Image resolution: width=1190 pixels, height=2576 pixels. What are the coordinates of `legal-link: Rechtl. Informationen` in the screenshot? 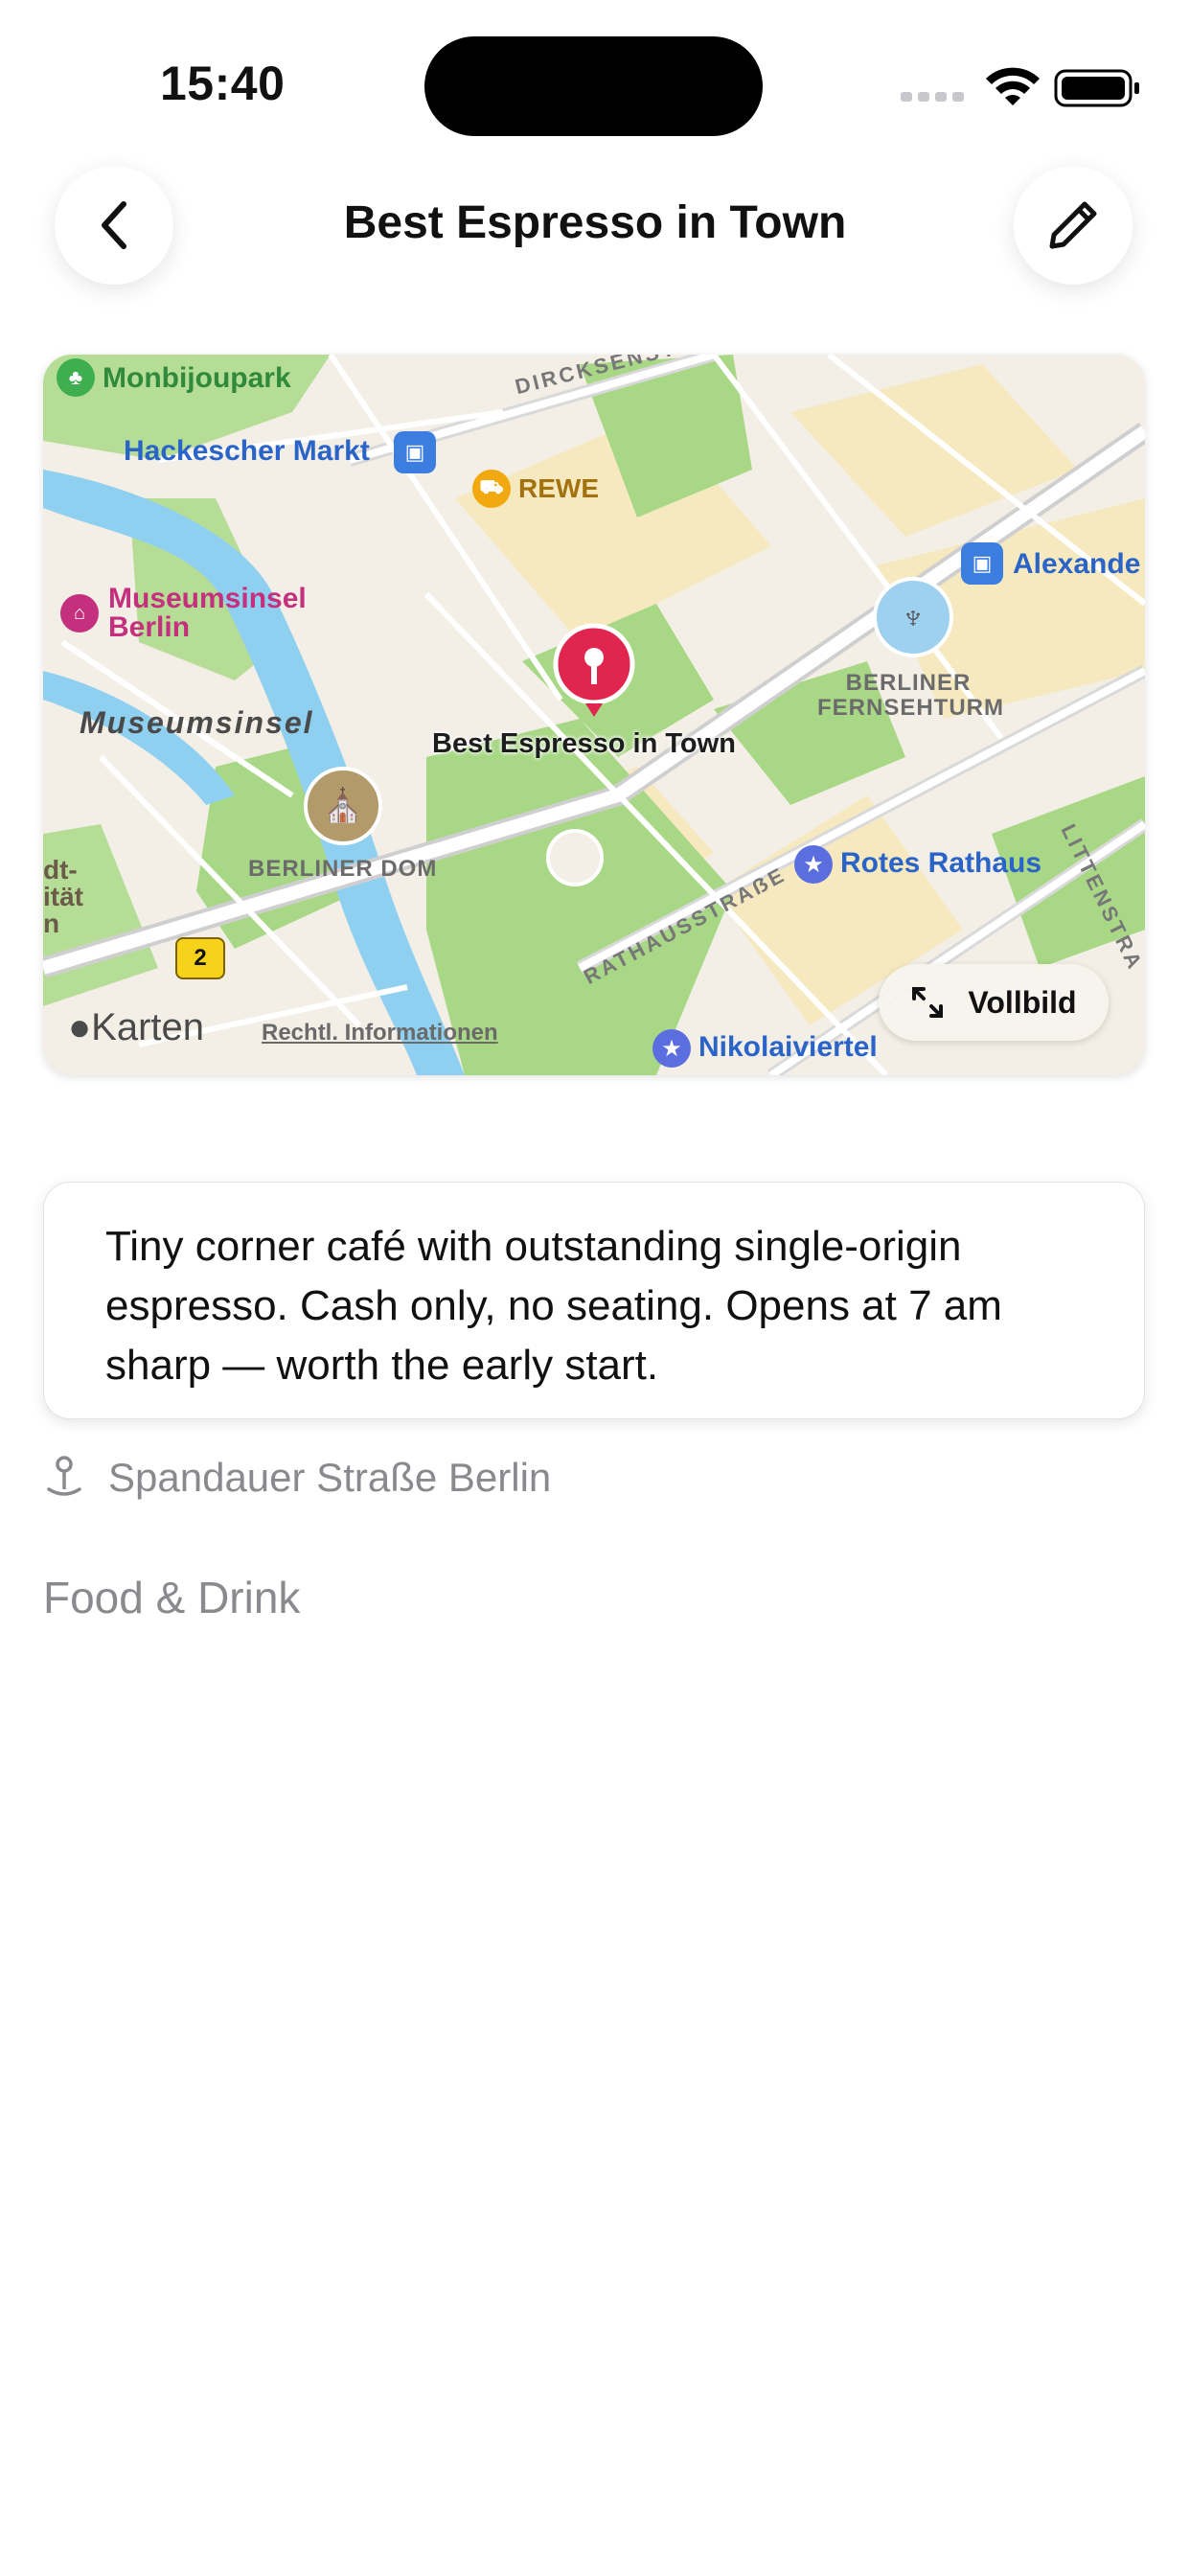 It's located at (380, 1033).